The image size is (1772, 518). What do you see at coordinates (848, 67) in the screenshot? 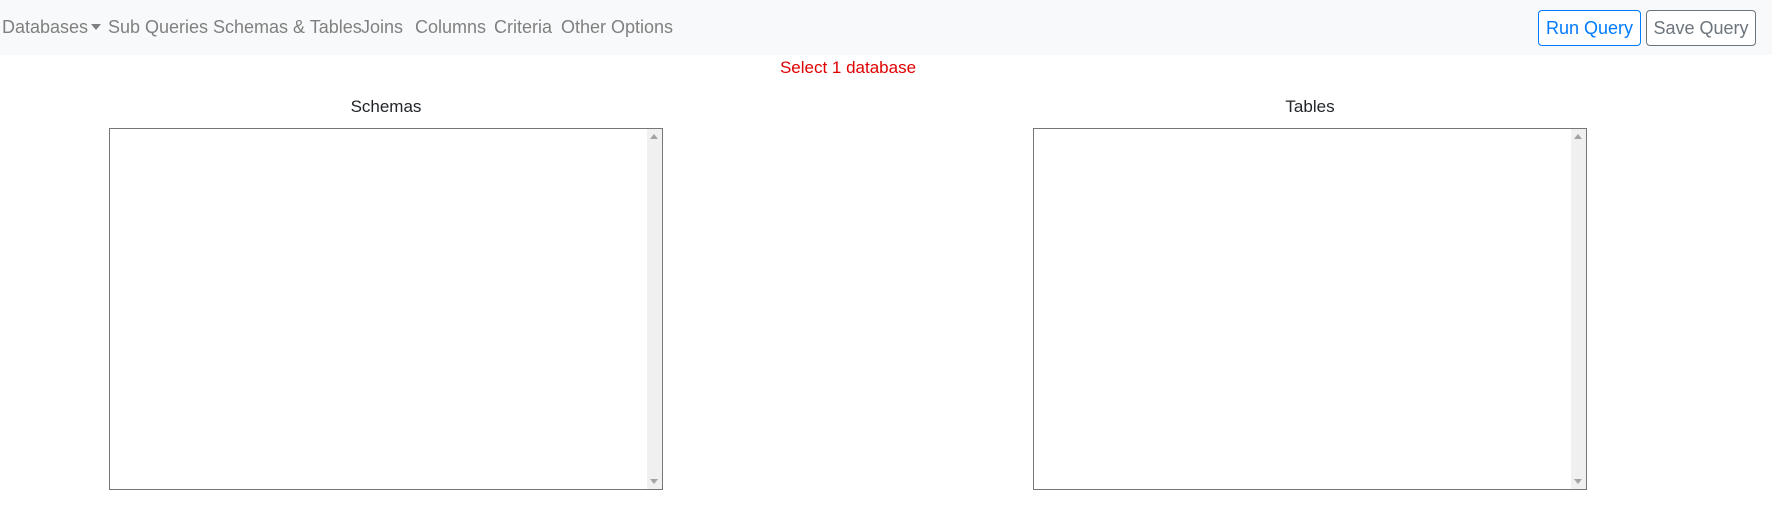
I see `validation-message: Select 1 database` at bounding box center [848, 67].